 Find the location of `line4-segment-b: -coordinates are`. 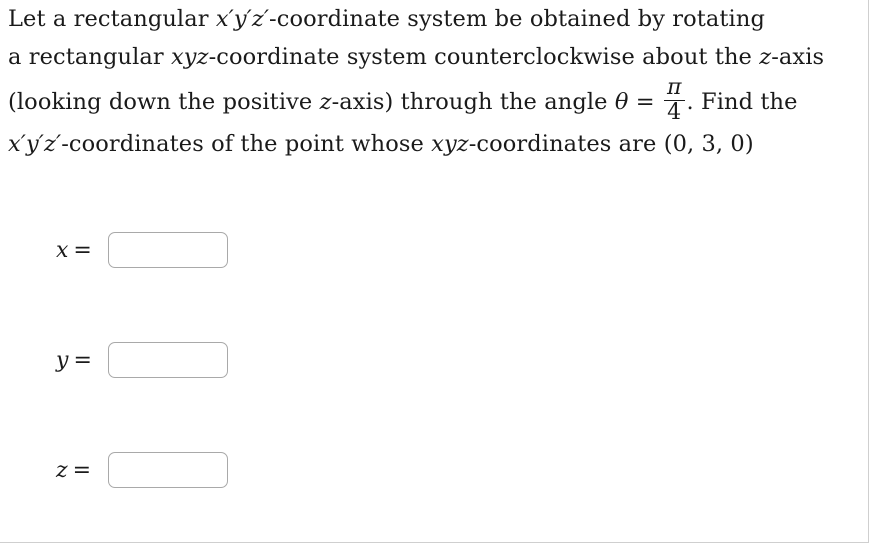

line4-segment-b: -coordinates are is located at coordinates (566, 143).